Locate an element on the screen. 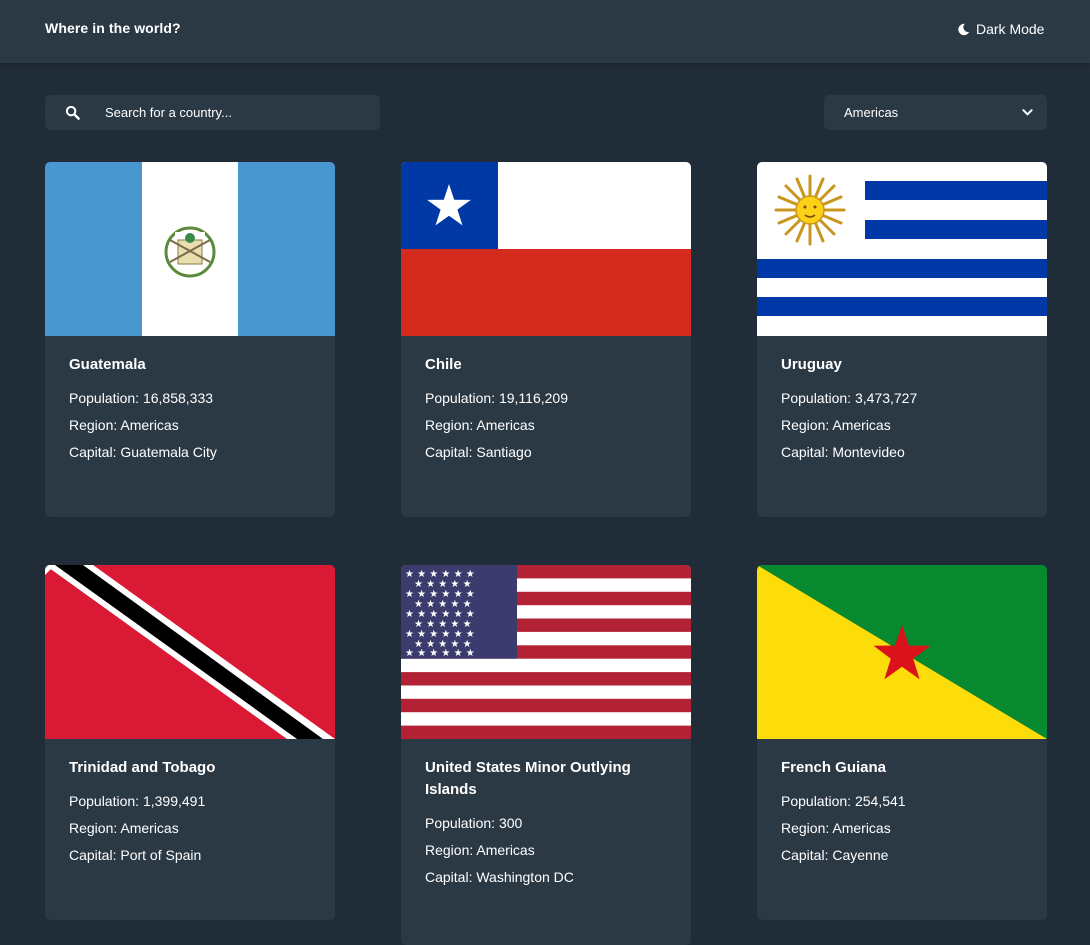  country-name: Chile is located at coordinates (443, 364).